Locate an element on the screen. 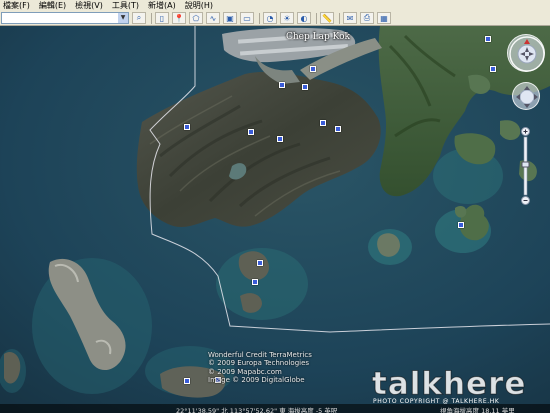 The height and width of the screenshot is (413, 550). search-box: ▼ is located at coordinates (65, 18).